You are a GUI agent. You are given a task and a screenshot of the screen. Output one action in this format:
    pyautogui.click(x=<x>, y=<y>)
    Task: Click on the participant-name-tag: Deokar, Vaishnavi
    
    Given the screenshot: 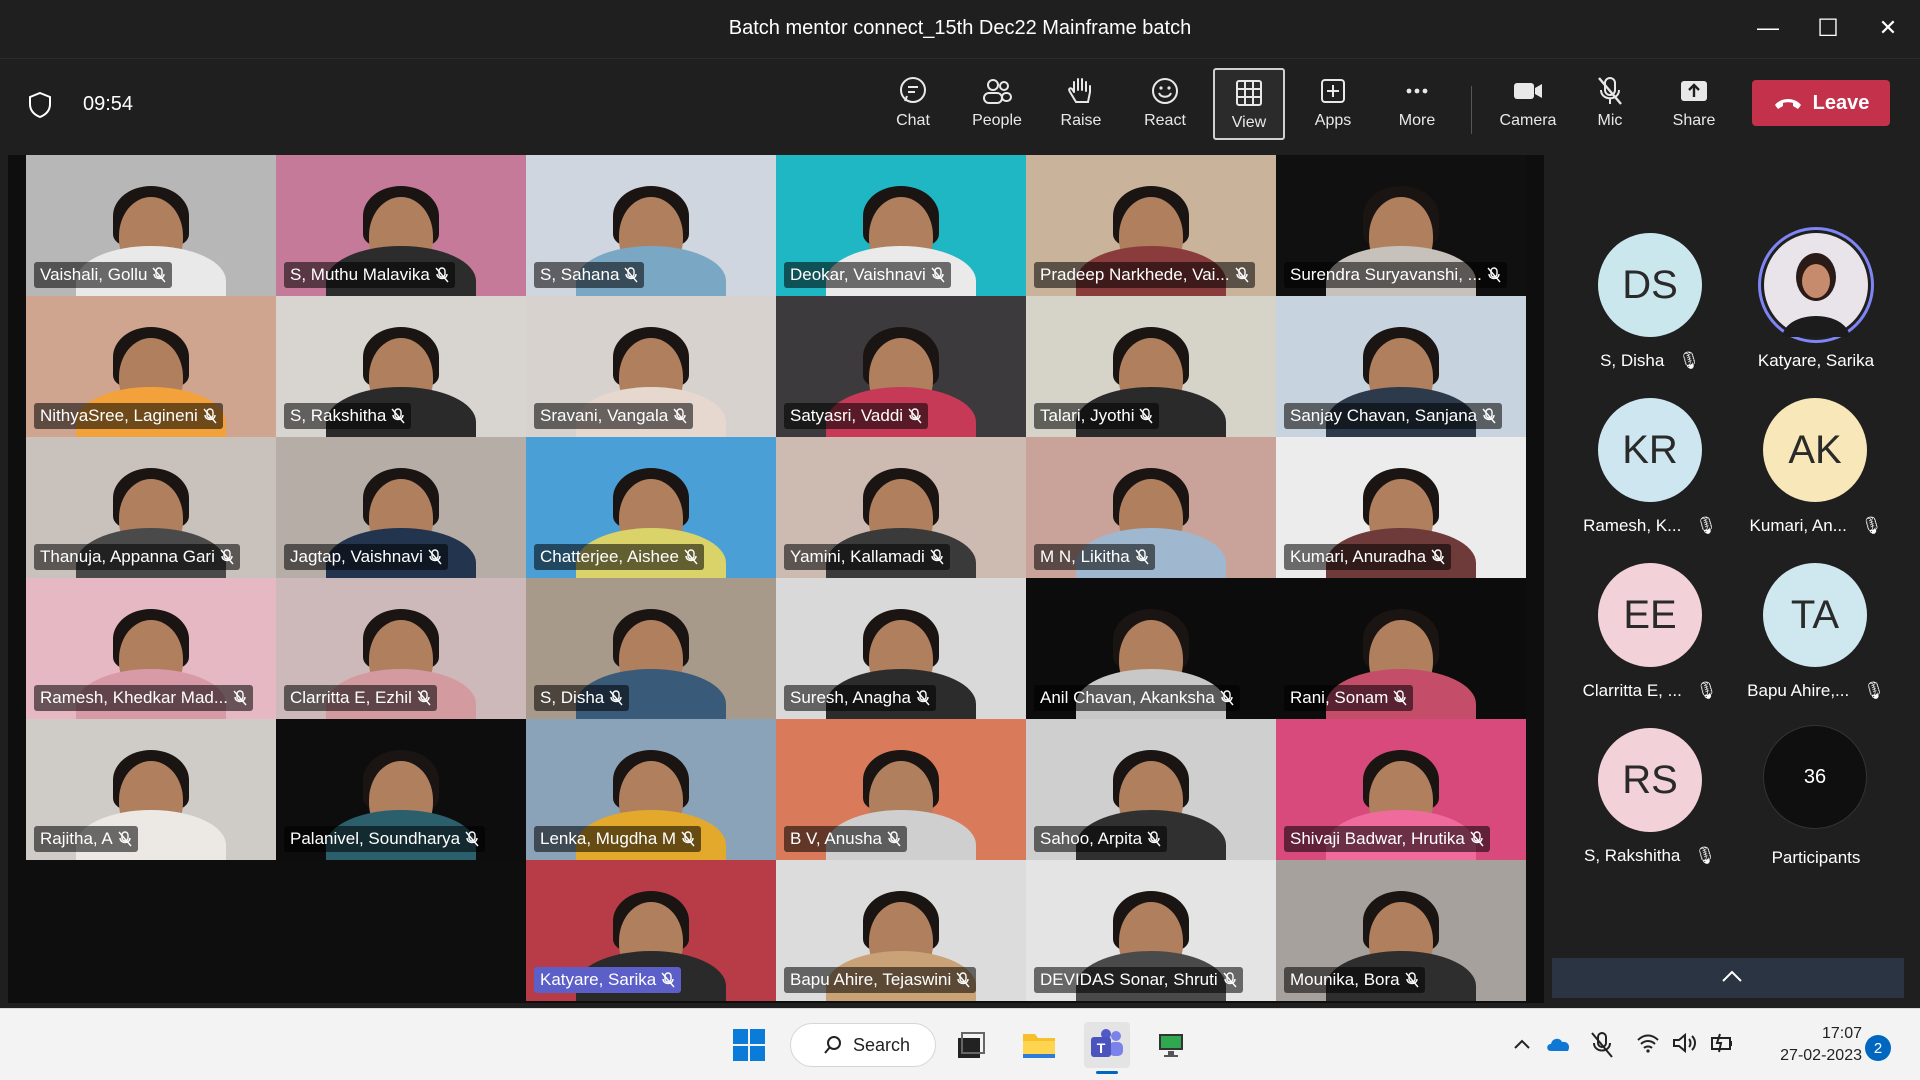 What is the action you would take?
    pyautogui.click(x=867, y=275)
    